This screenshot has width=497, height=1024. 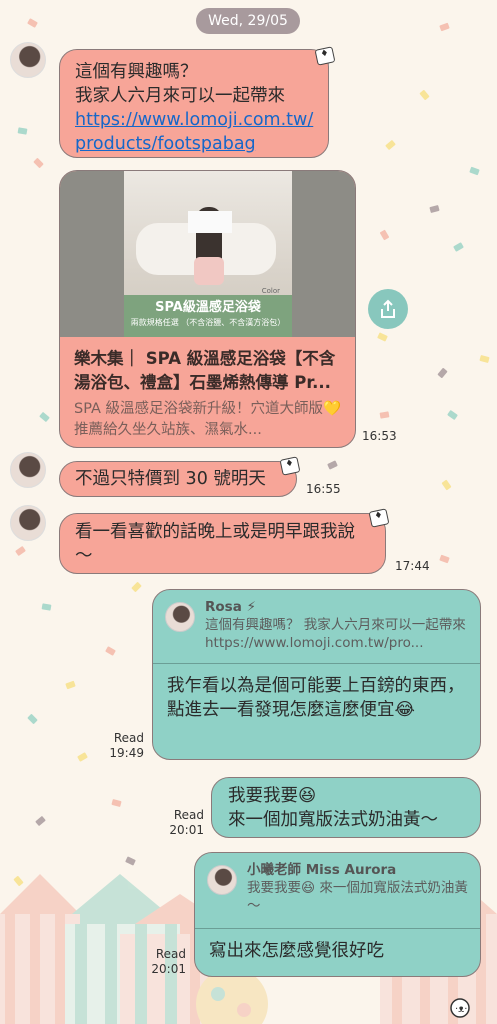 What do you see at coordinates (412, 566) in the screenshot?
I see `message-time: 17:44` at bounding box center [412, 566].